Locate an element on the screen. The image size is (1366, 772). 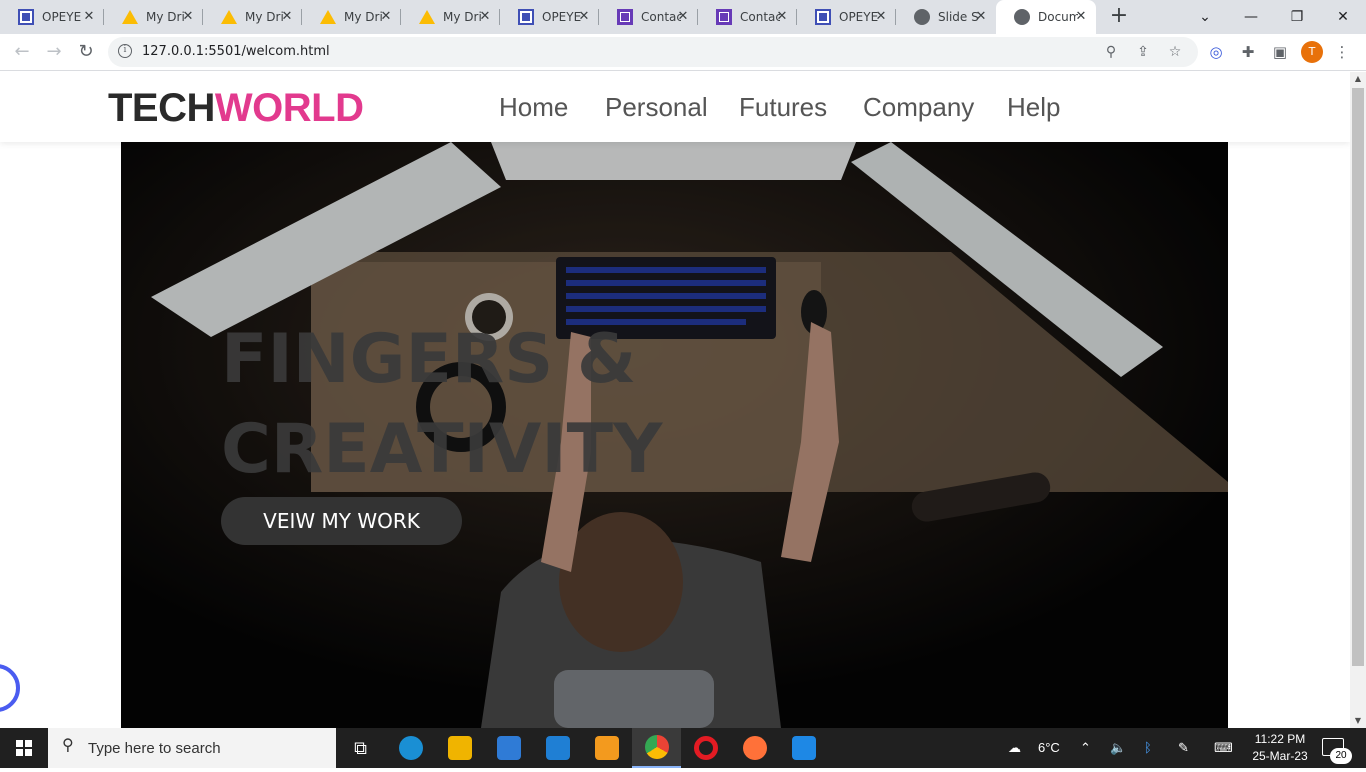
file-explorer-icon is located at coordinates (459, 748).